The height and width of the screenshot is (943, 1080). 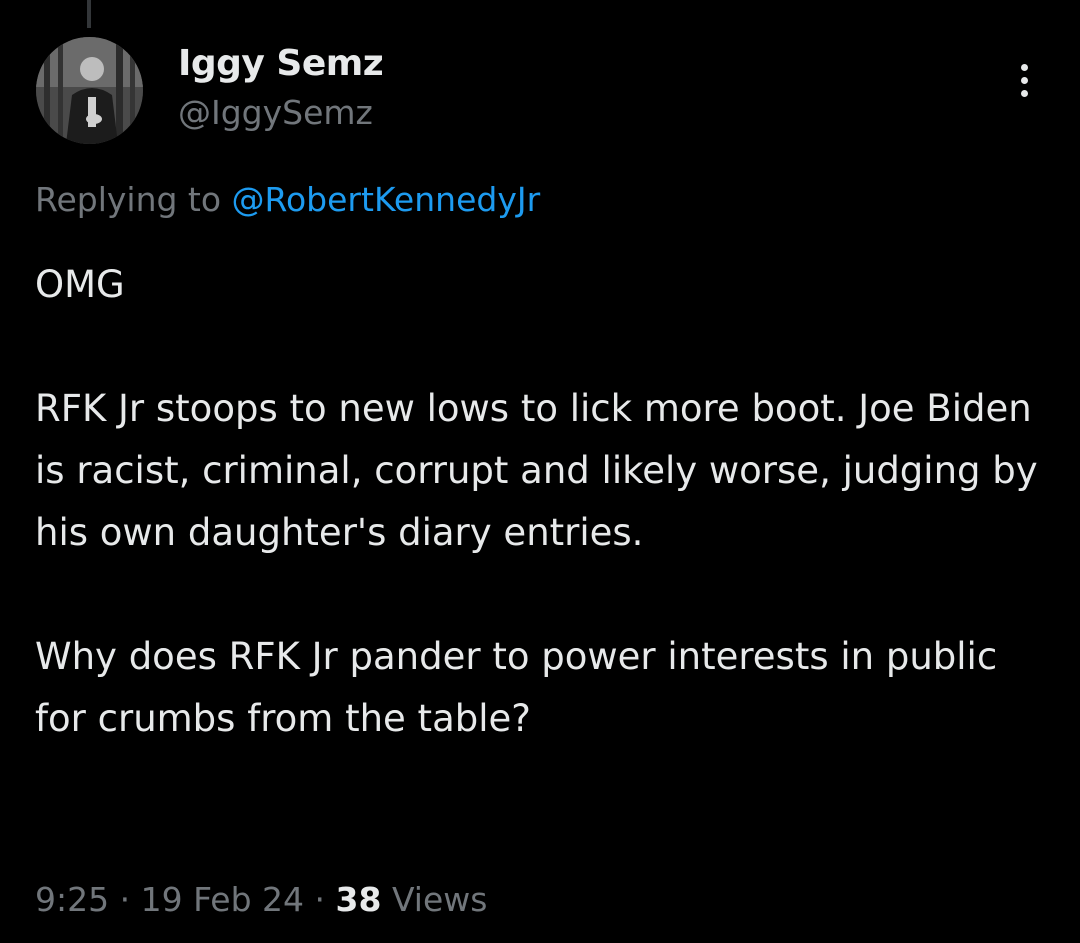 I want to click on thread-connector-line, so click(x=89, y=14).